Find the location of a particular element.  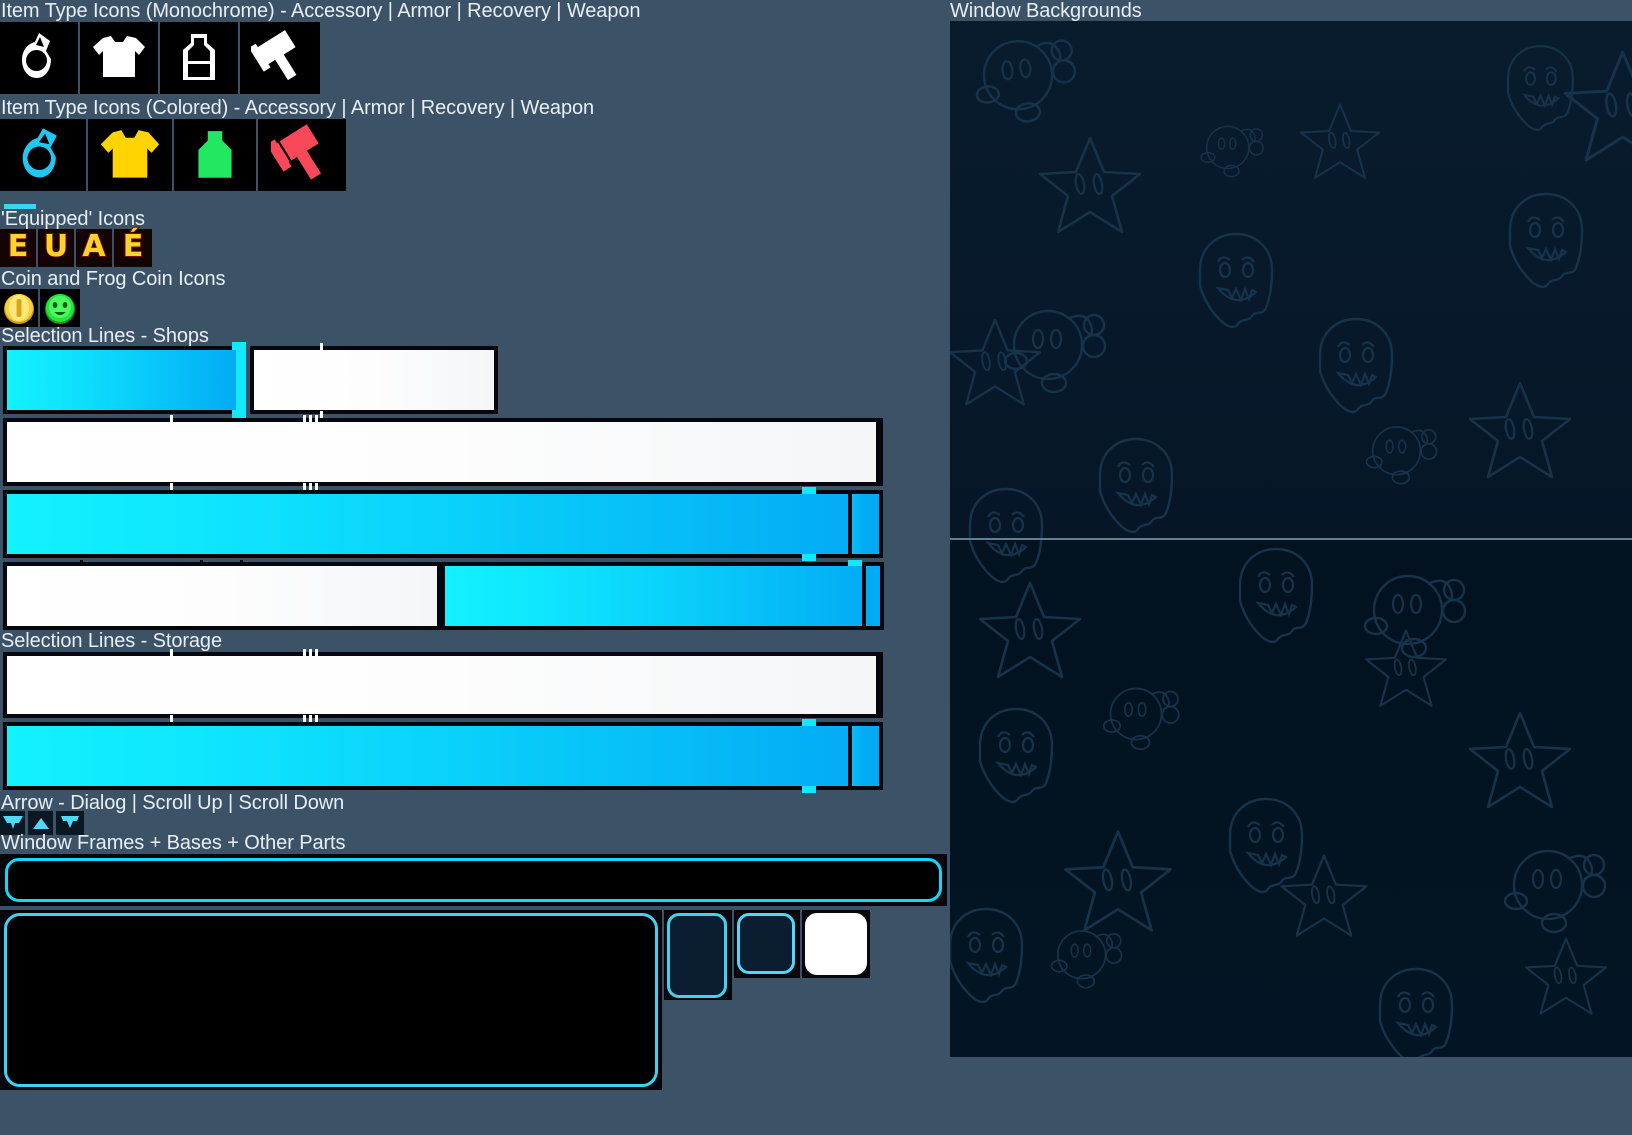

equipped-letter: A is located at coordinates (93, 246).